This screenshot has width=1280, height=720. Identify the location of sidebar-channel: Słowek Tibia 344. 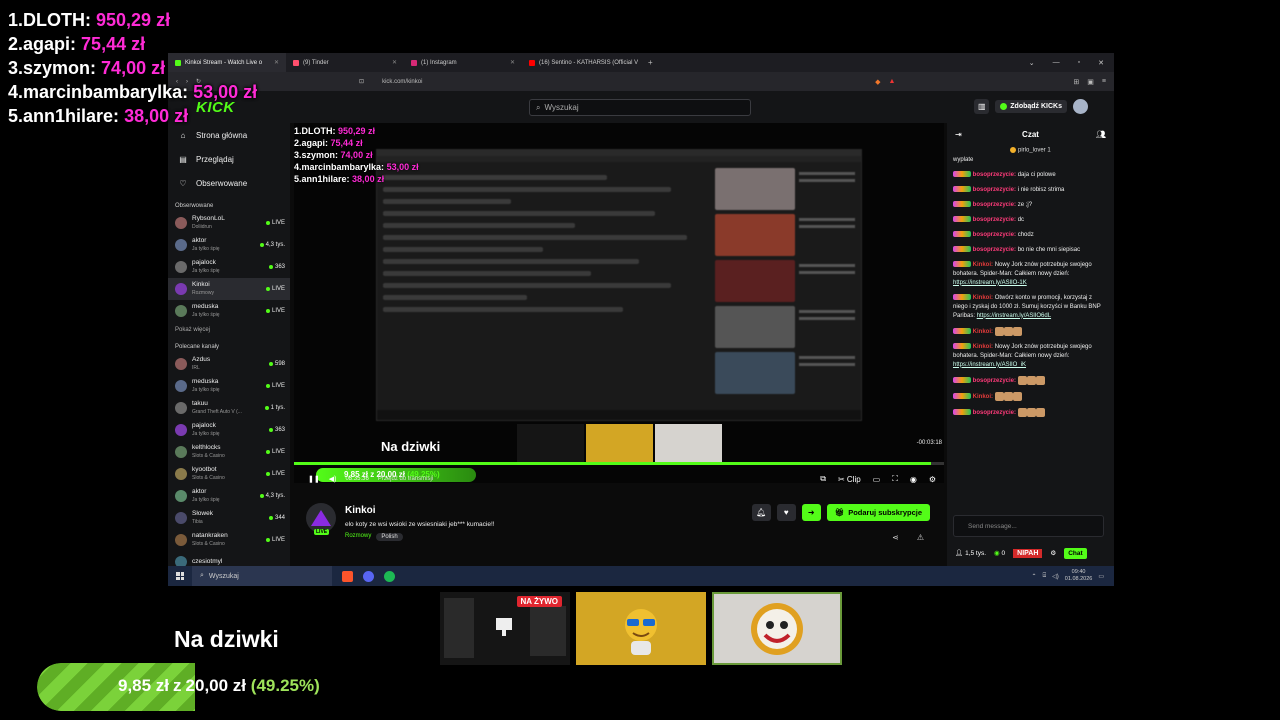
(229, 518).